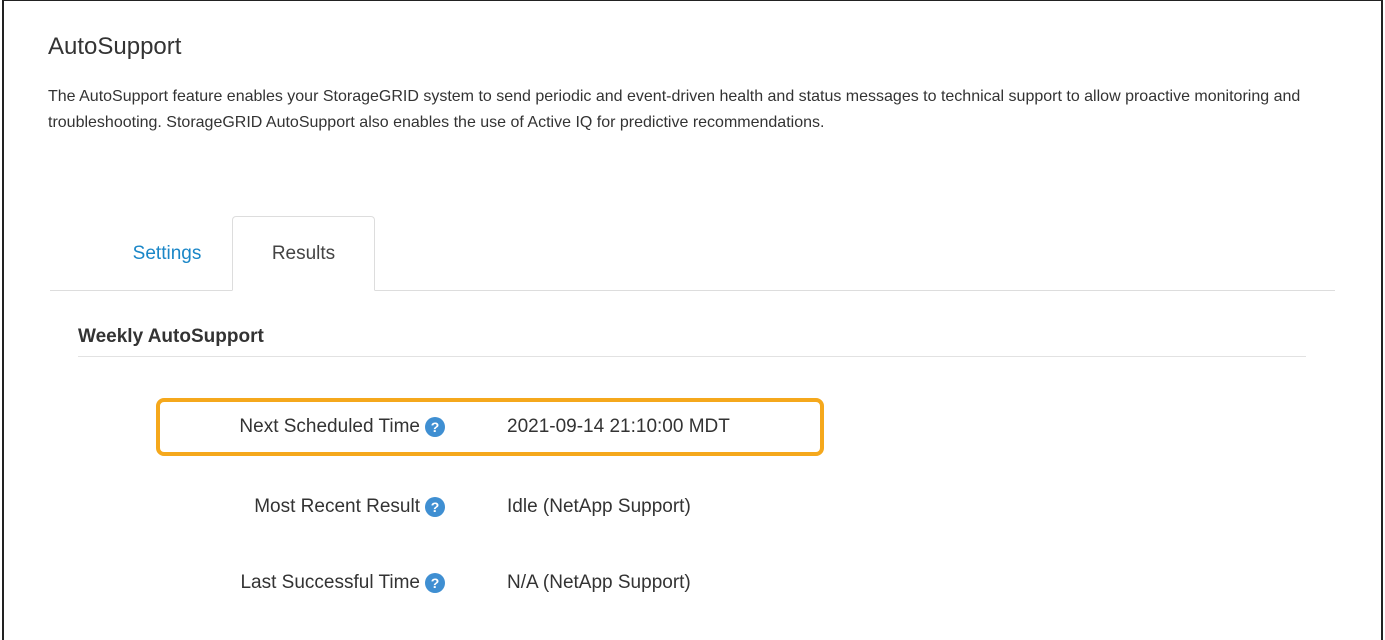  Describe the element at coordinates (599, 506) in the screenshot. I see `row-value: Idle (NetApp Support)` at that location.